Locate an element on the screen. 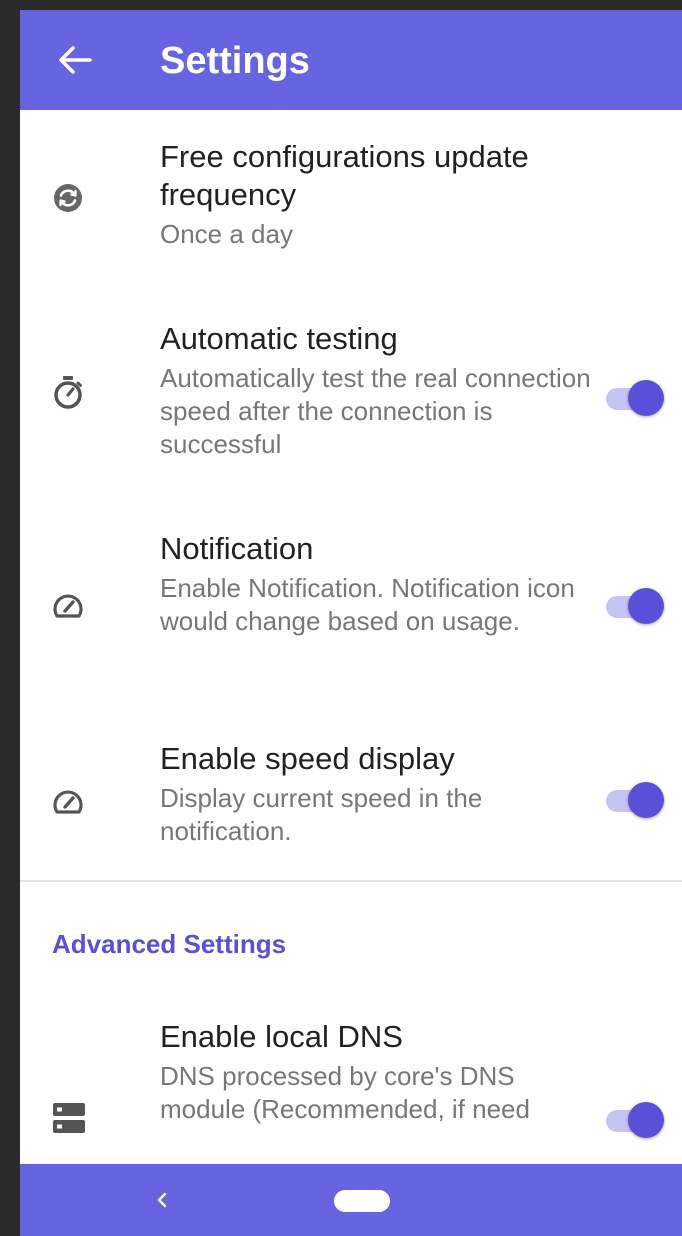  setting-title: Enable speed display is located at coordinates (307, 758).